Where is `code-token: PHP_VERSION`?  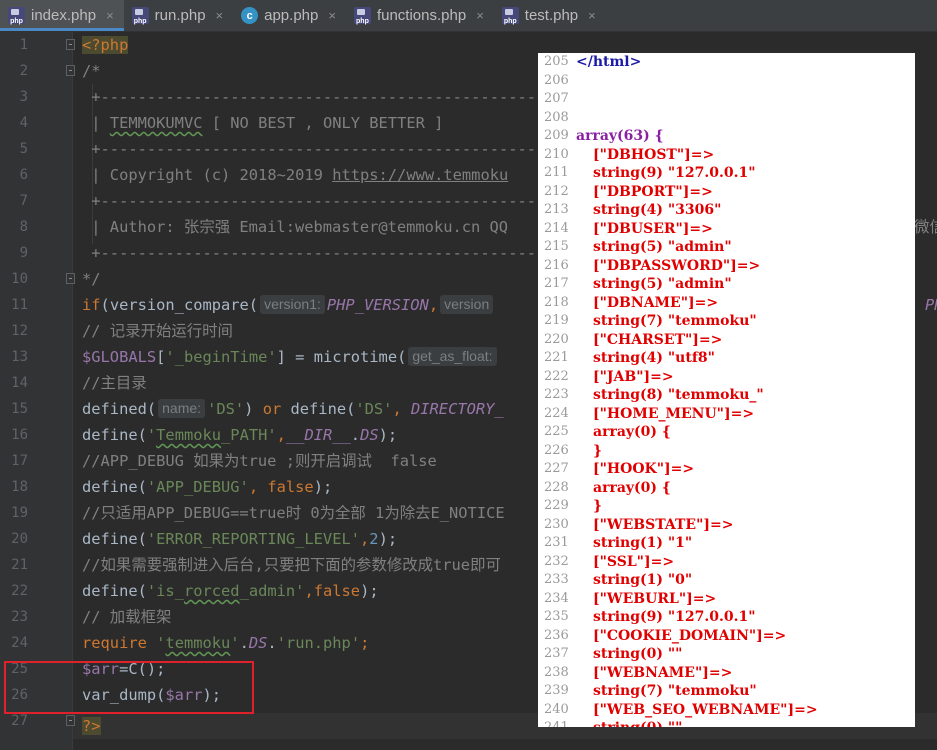 code-token: PHP_VERSION is located at coordinates (377, 305).